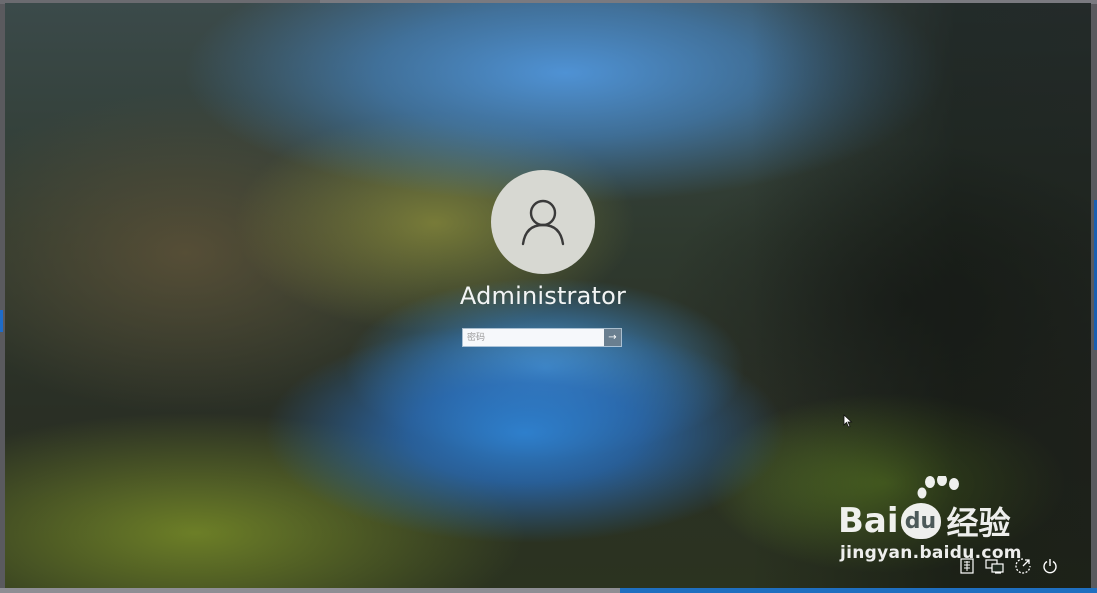 This screenshot has width=1097, height=593. What do you see at coordinates (848, 421) in the screenshot?
I see `mouse-cursor-icon` at bounding box center [848, 421].